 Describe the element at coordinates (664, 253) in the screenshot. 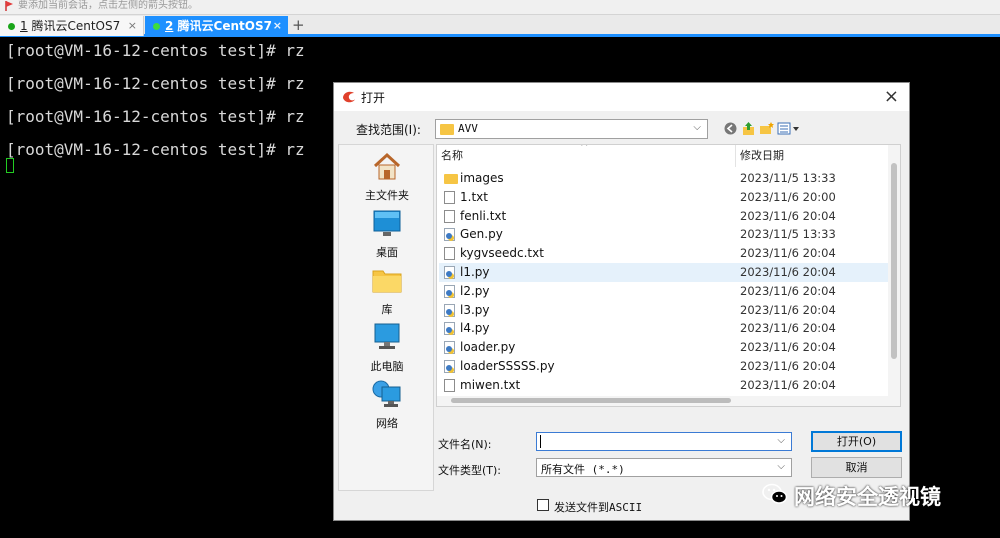

I see `file-row: kygvseedc.txt 2023/11/6 20:04` at that location.